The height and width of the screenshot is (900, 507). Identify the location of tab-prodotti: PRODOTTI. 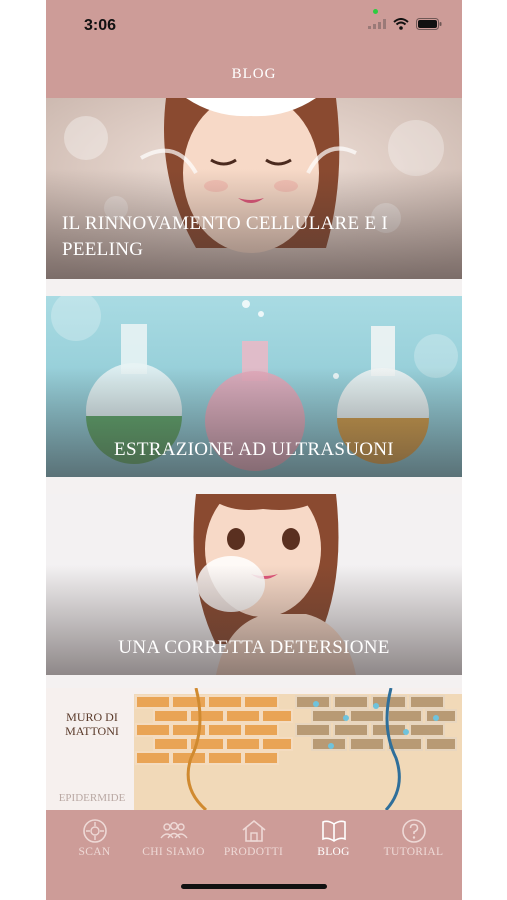
(253, 840).